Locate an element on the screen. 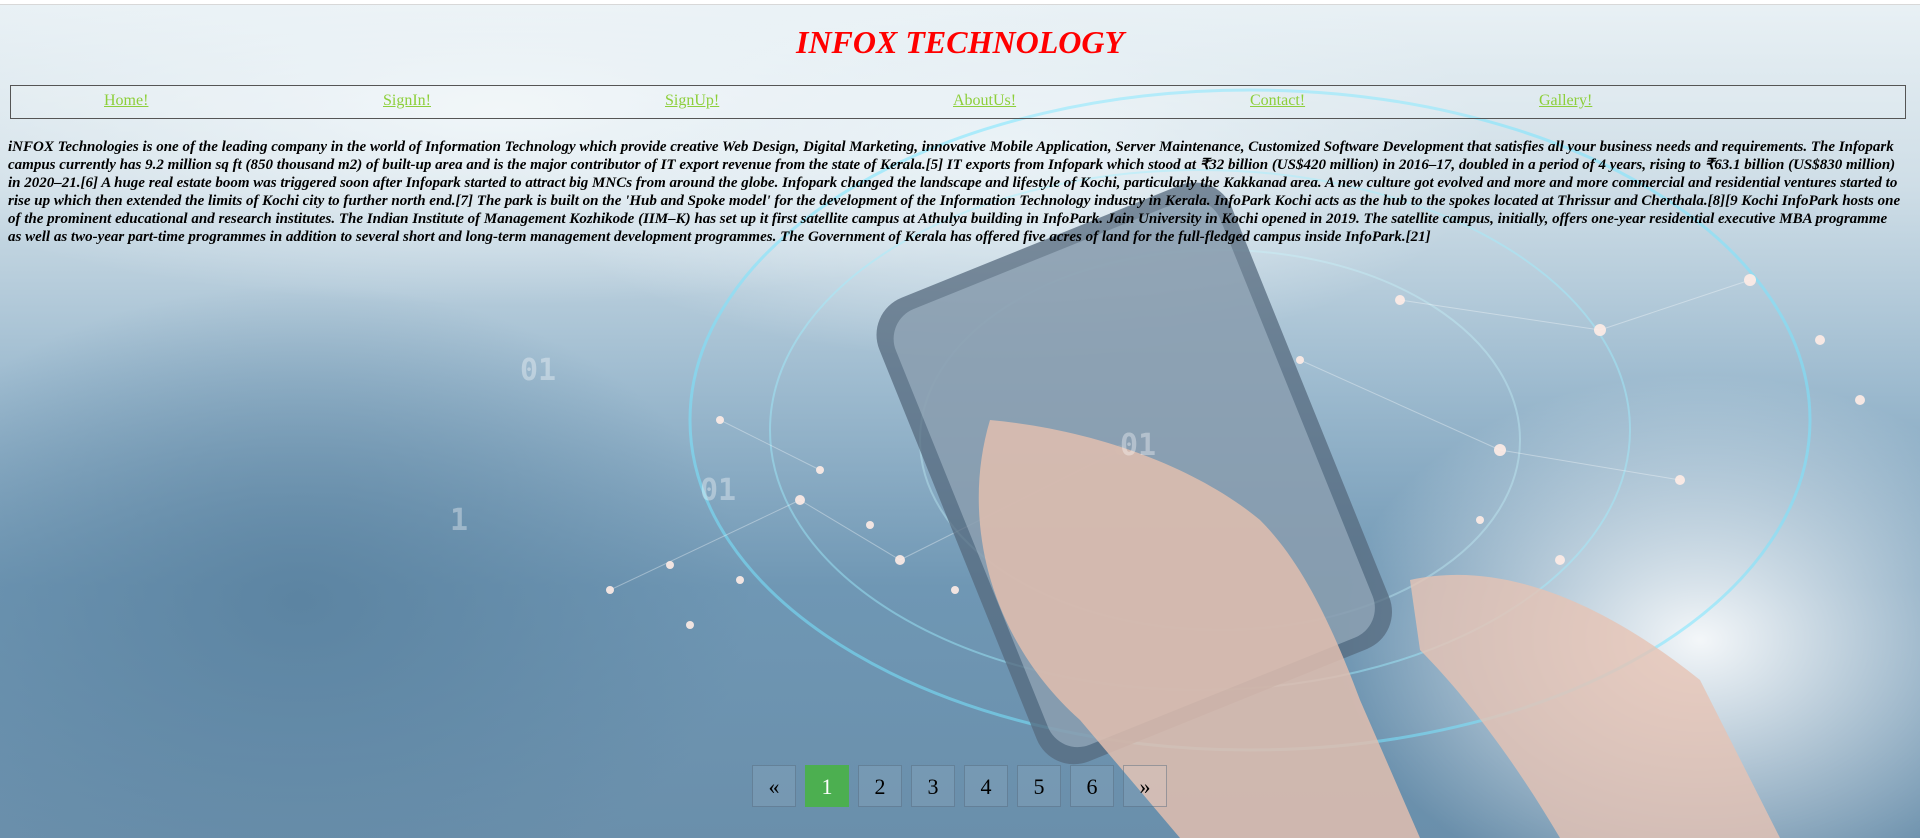 This screenshot has height=838, width=1920. pagination-page-3: 3 is located at coordinates (933, 786).